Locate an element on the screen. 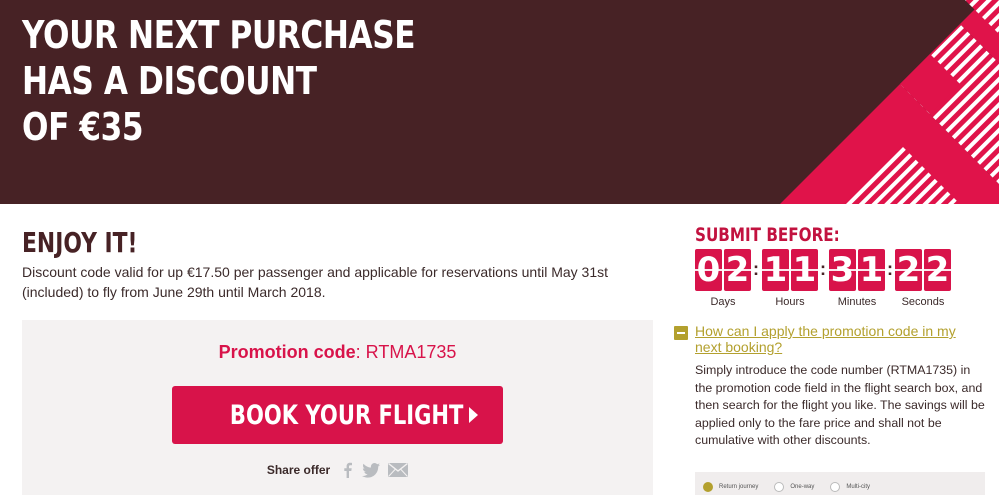  countdown-unit-label: Days is located at coordinates (723, 302).